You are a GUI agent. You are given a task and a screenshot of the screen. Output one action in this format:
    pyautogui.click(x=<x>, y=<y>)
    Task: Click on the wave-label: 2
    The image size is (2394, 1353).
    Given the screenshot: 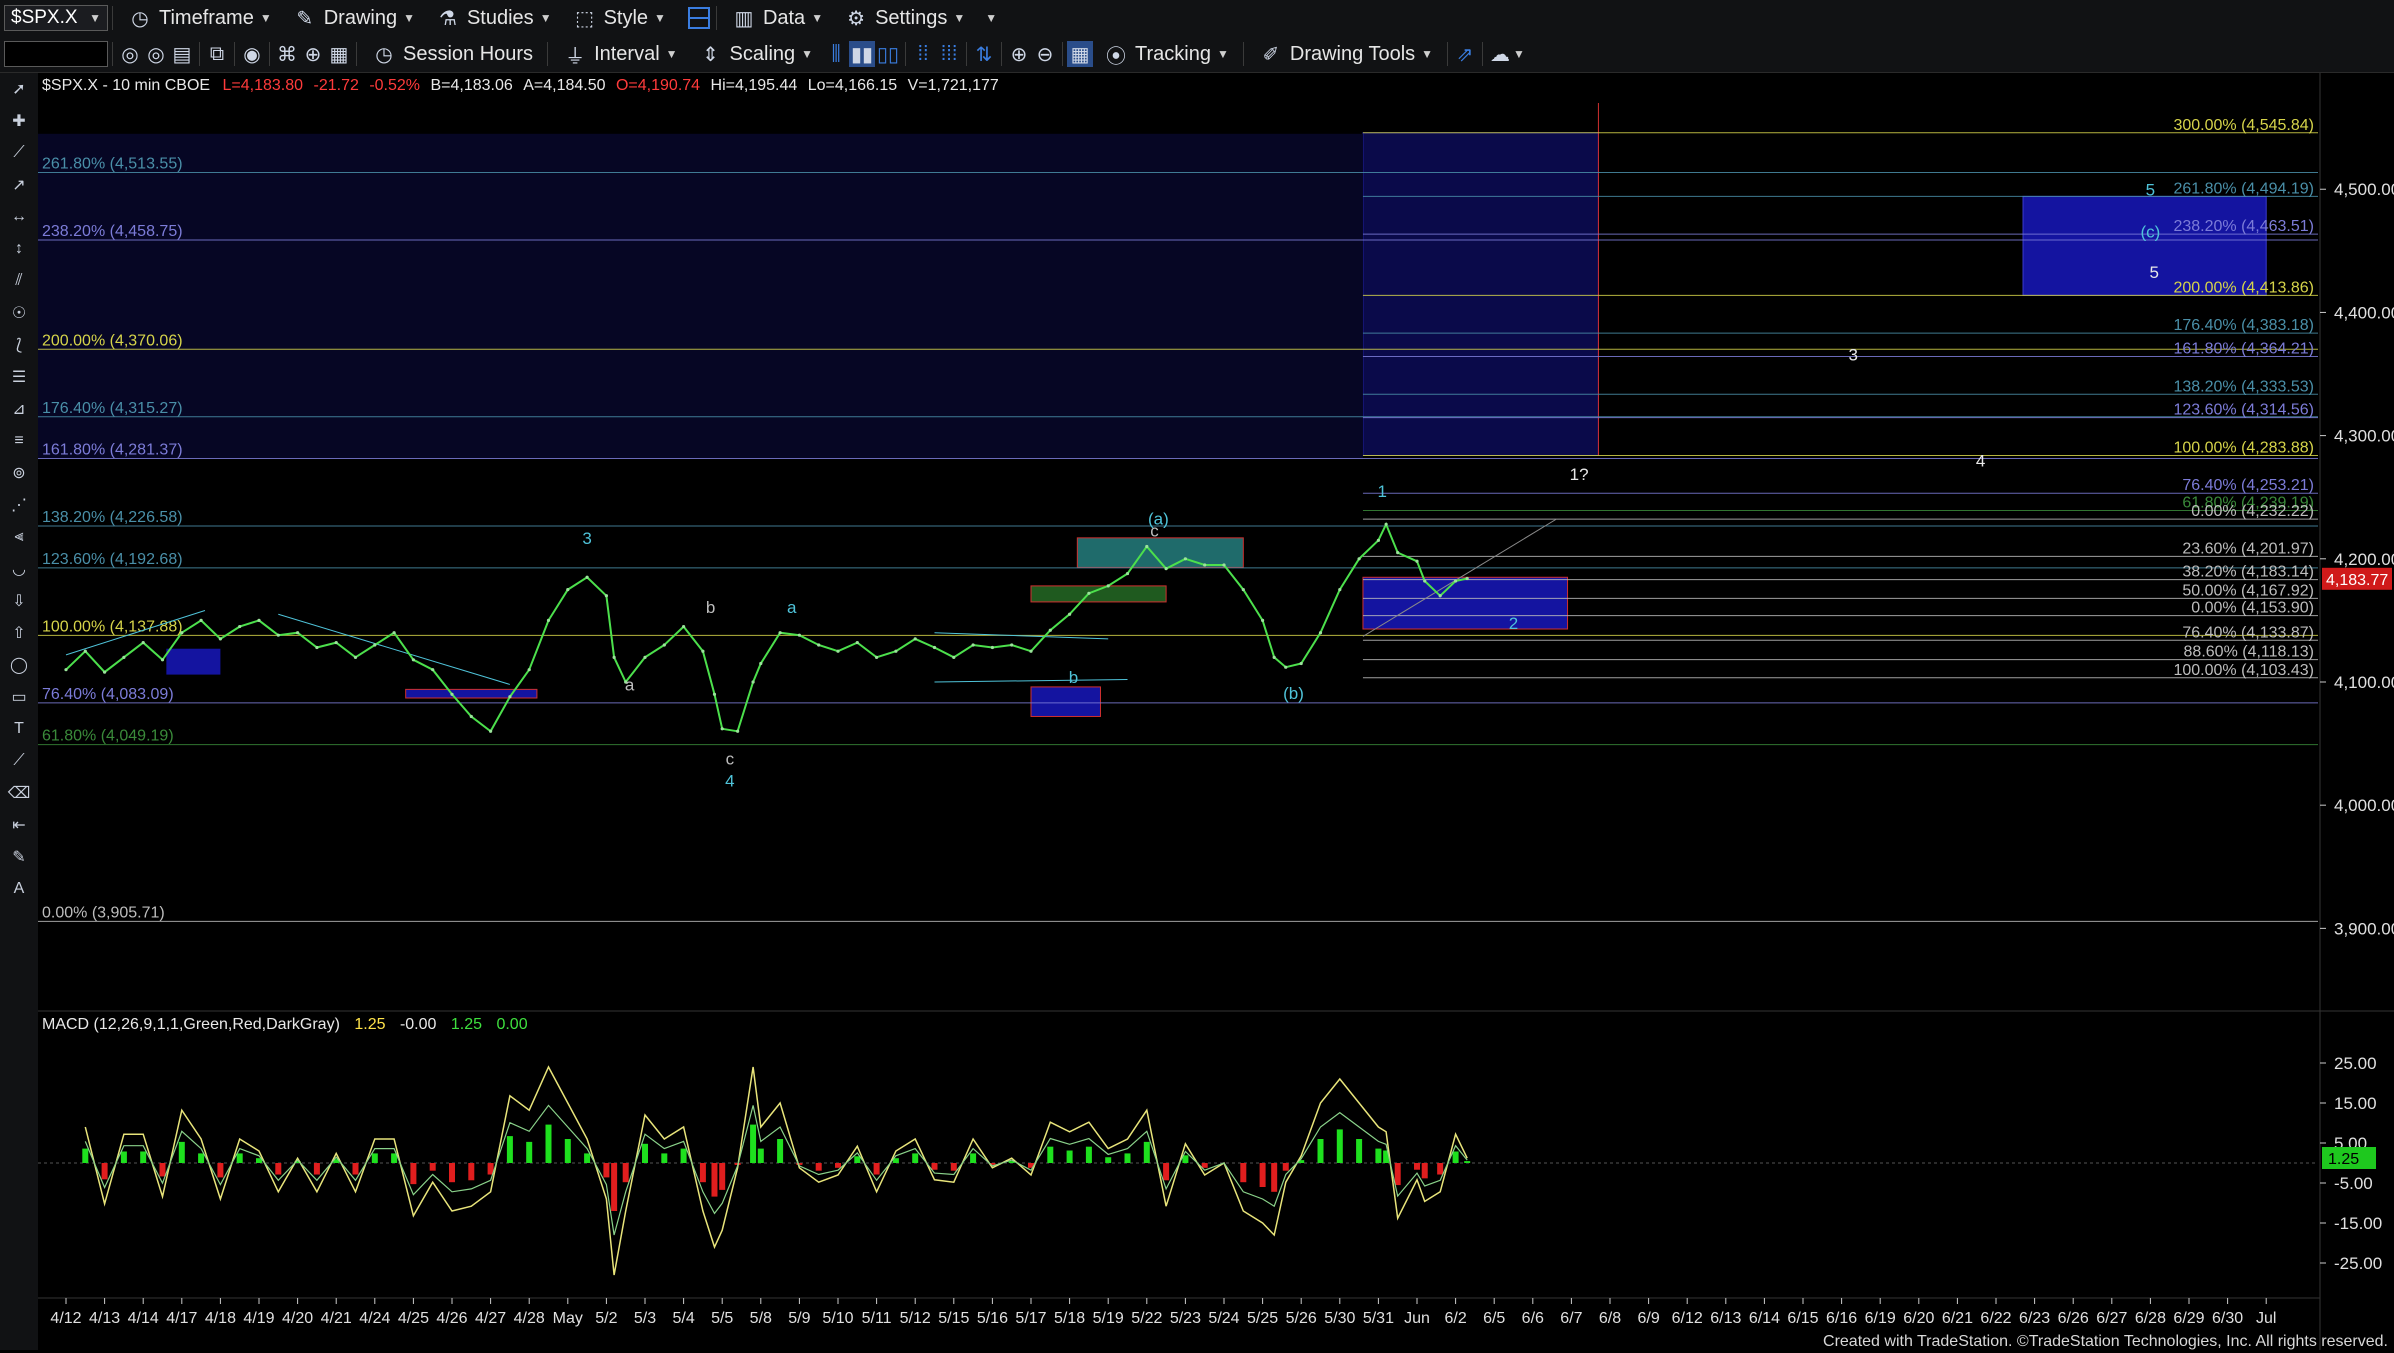 What is the action you would take?
    pyautogui.click(x=1513, y=623)
    